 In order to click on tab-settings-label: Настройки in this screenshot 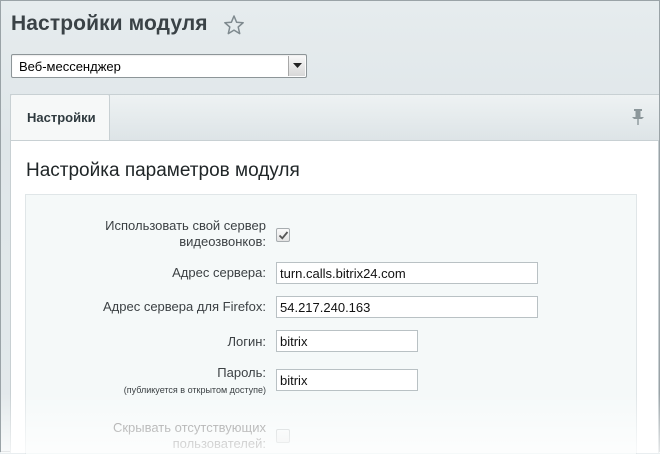, I will do `click(61, 117)`.